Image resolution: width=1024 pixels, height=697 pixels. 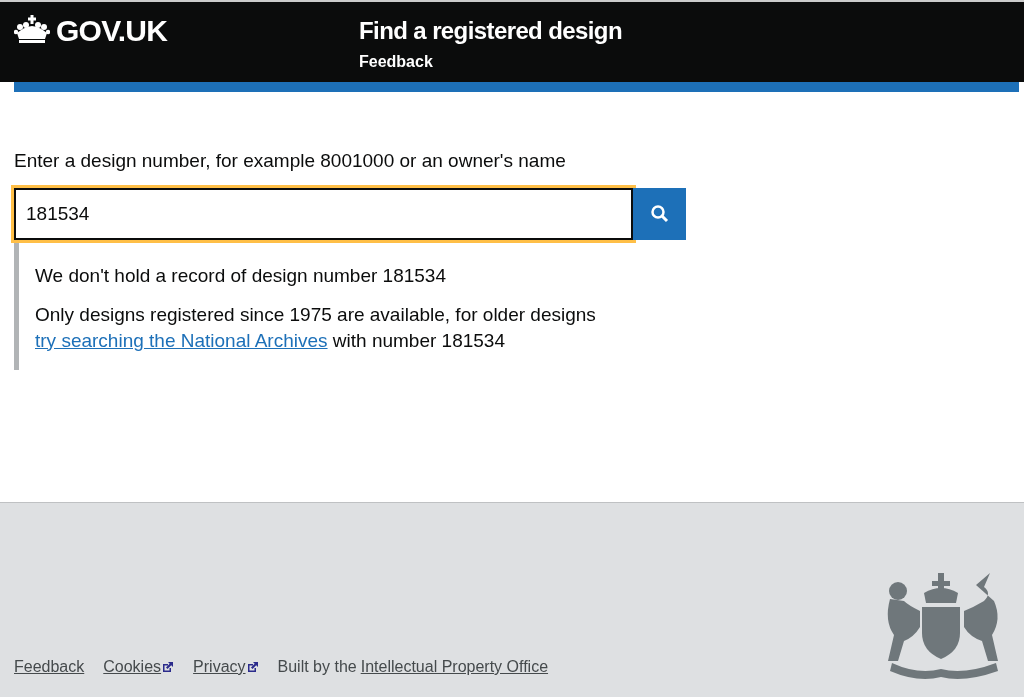 I want to click on footer-link: Feedback, so click(x=49, y=667).